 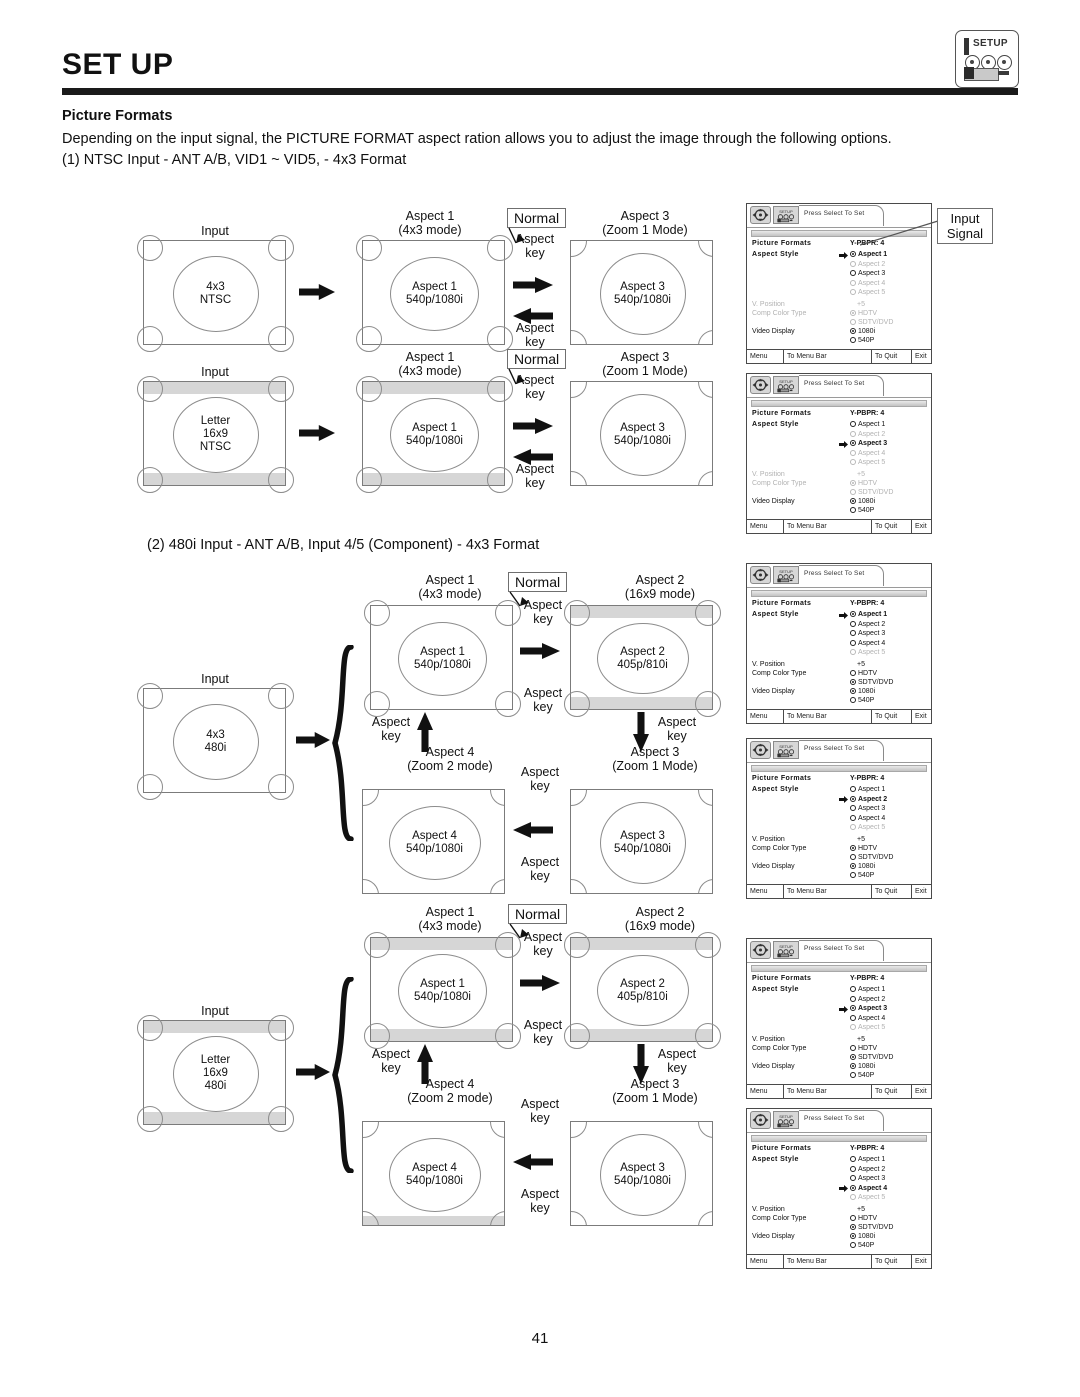 I want to click on aspect-key-arrow-up, so click(x=425, y=732).